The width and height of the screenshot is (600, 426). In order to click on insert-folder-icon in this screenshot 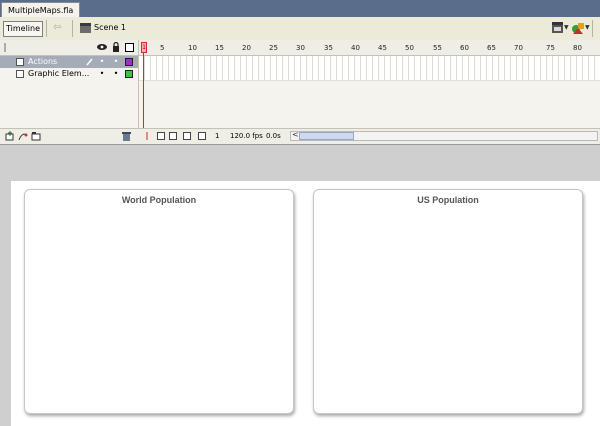, I will do `click(36, 136)`.